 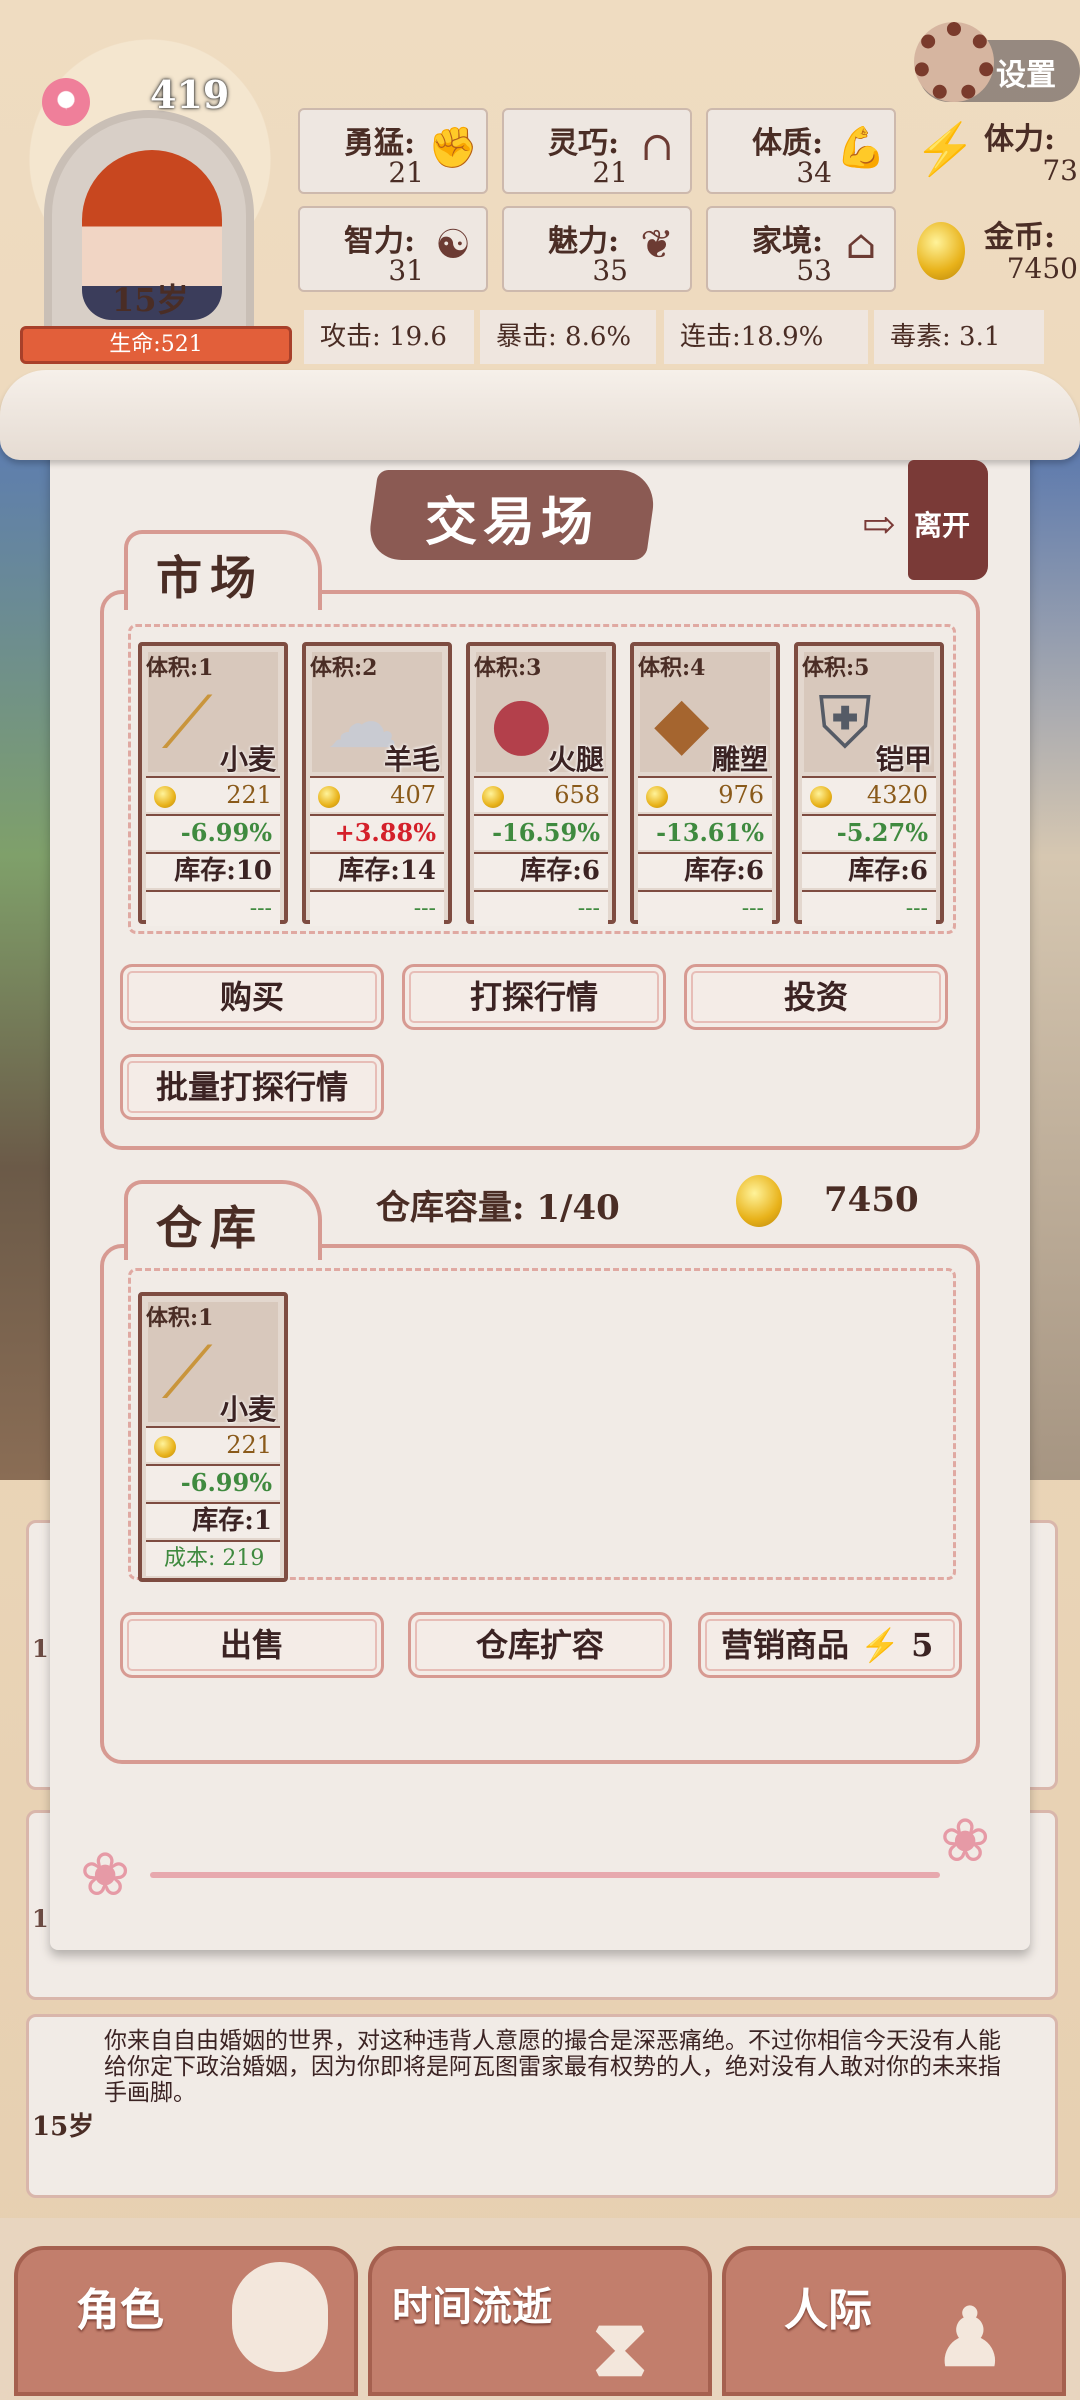 I want to click on market-item-sculpture: ◆ 体积:4 雕塑 976 -13.61% 库存:6 ---, so click(x=705, y=784).